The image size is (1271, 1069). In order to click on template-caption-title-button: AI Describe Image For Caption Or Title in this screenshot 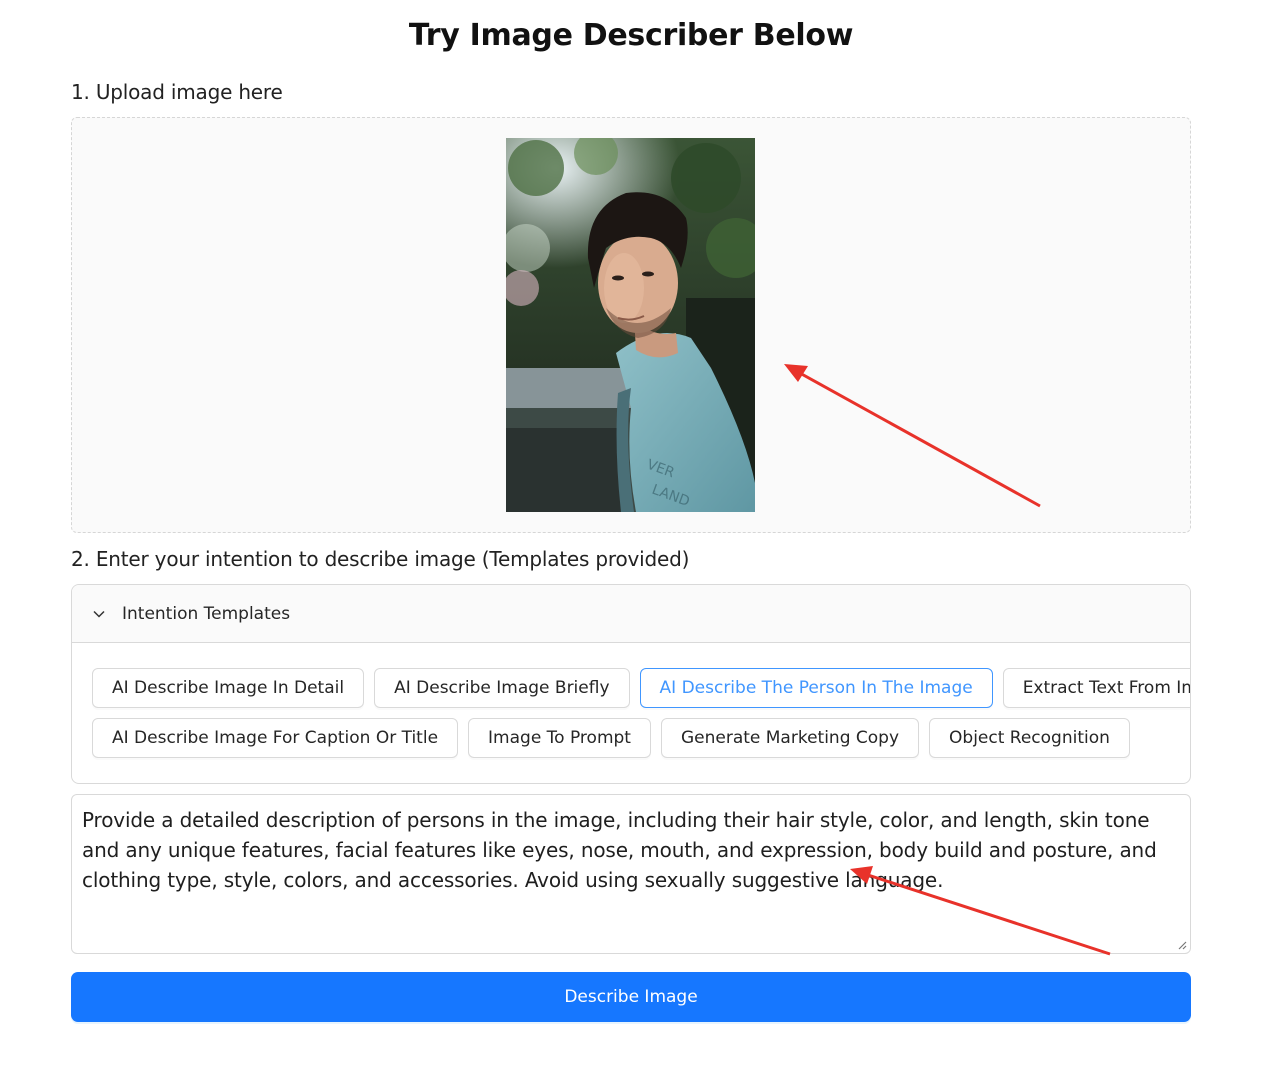, I will do `click(275, 738)`.